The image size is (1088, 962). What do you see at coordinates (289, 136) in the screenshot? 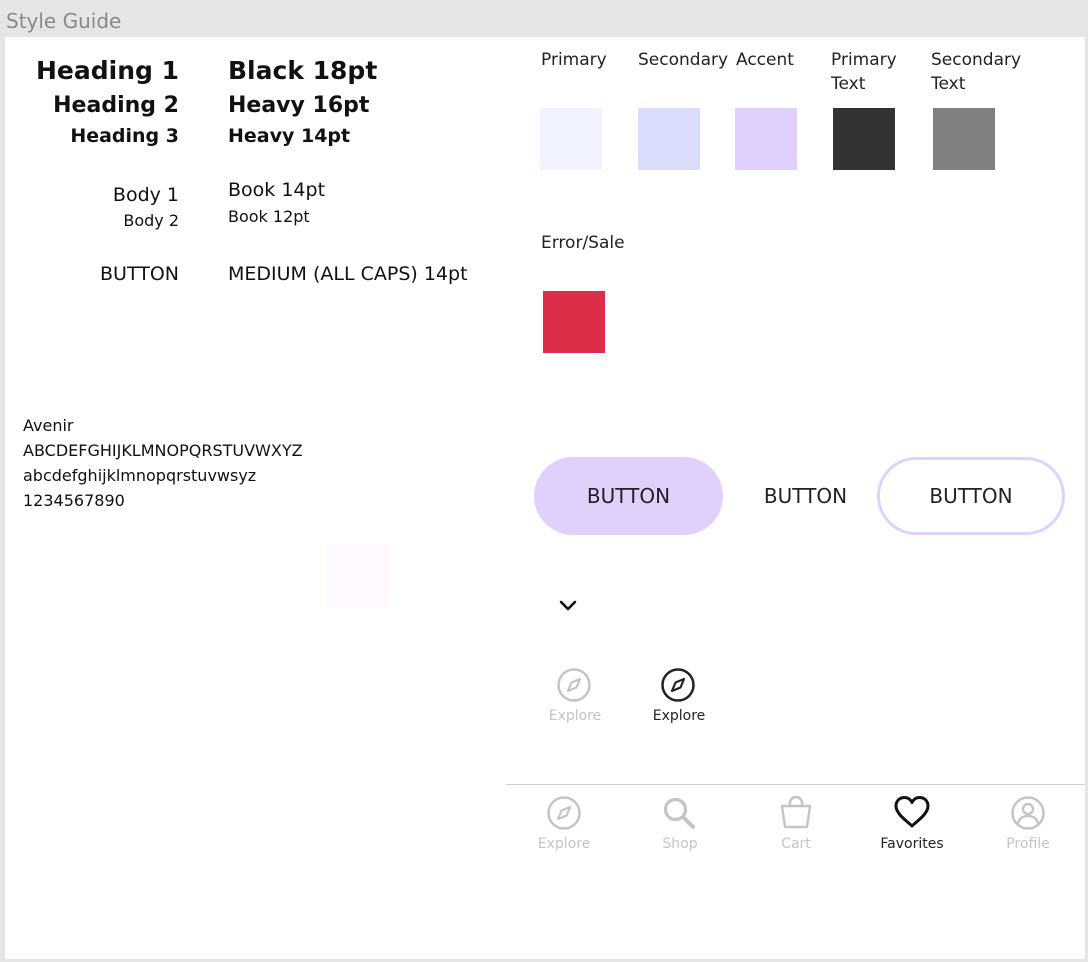
I see `heading3-spec: Heavy 14pt` at bounding box center [289, 136].